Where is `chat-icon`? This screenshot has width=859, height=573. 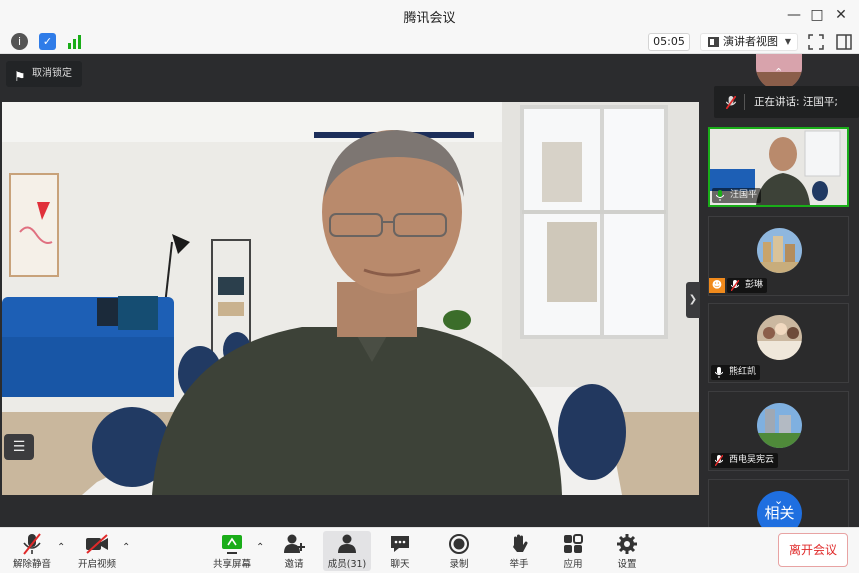 chat-icon is located at coordinates (400, 544).